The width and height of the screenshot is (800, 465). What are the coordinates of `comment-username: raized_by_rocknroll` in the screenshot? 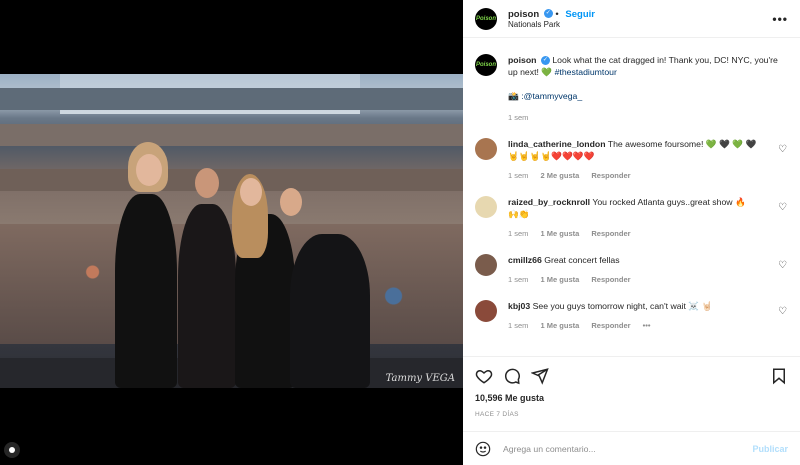 It's located at (549, 202).